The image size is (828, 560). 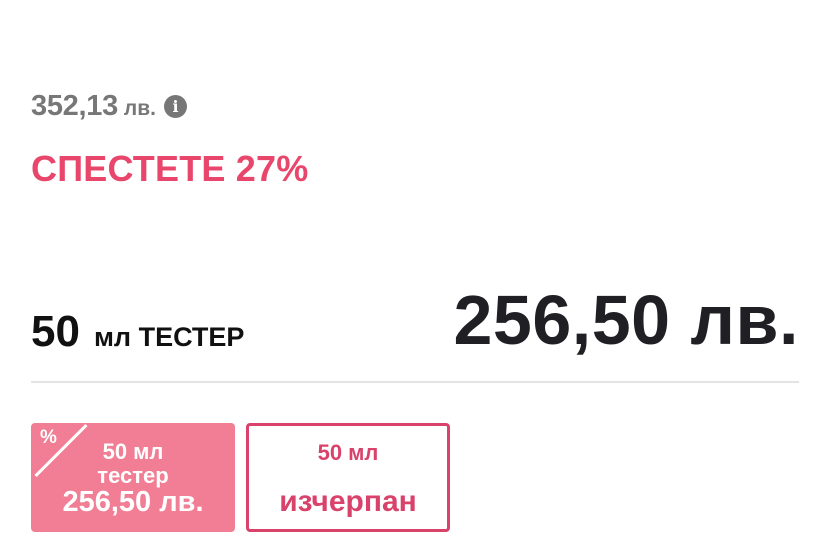 I want to click on divider, so click(x=415, y=382).